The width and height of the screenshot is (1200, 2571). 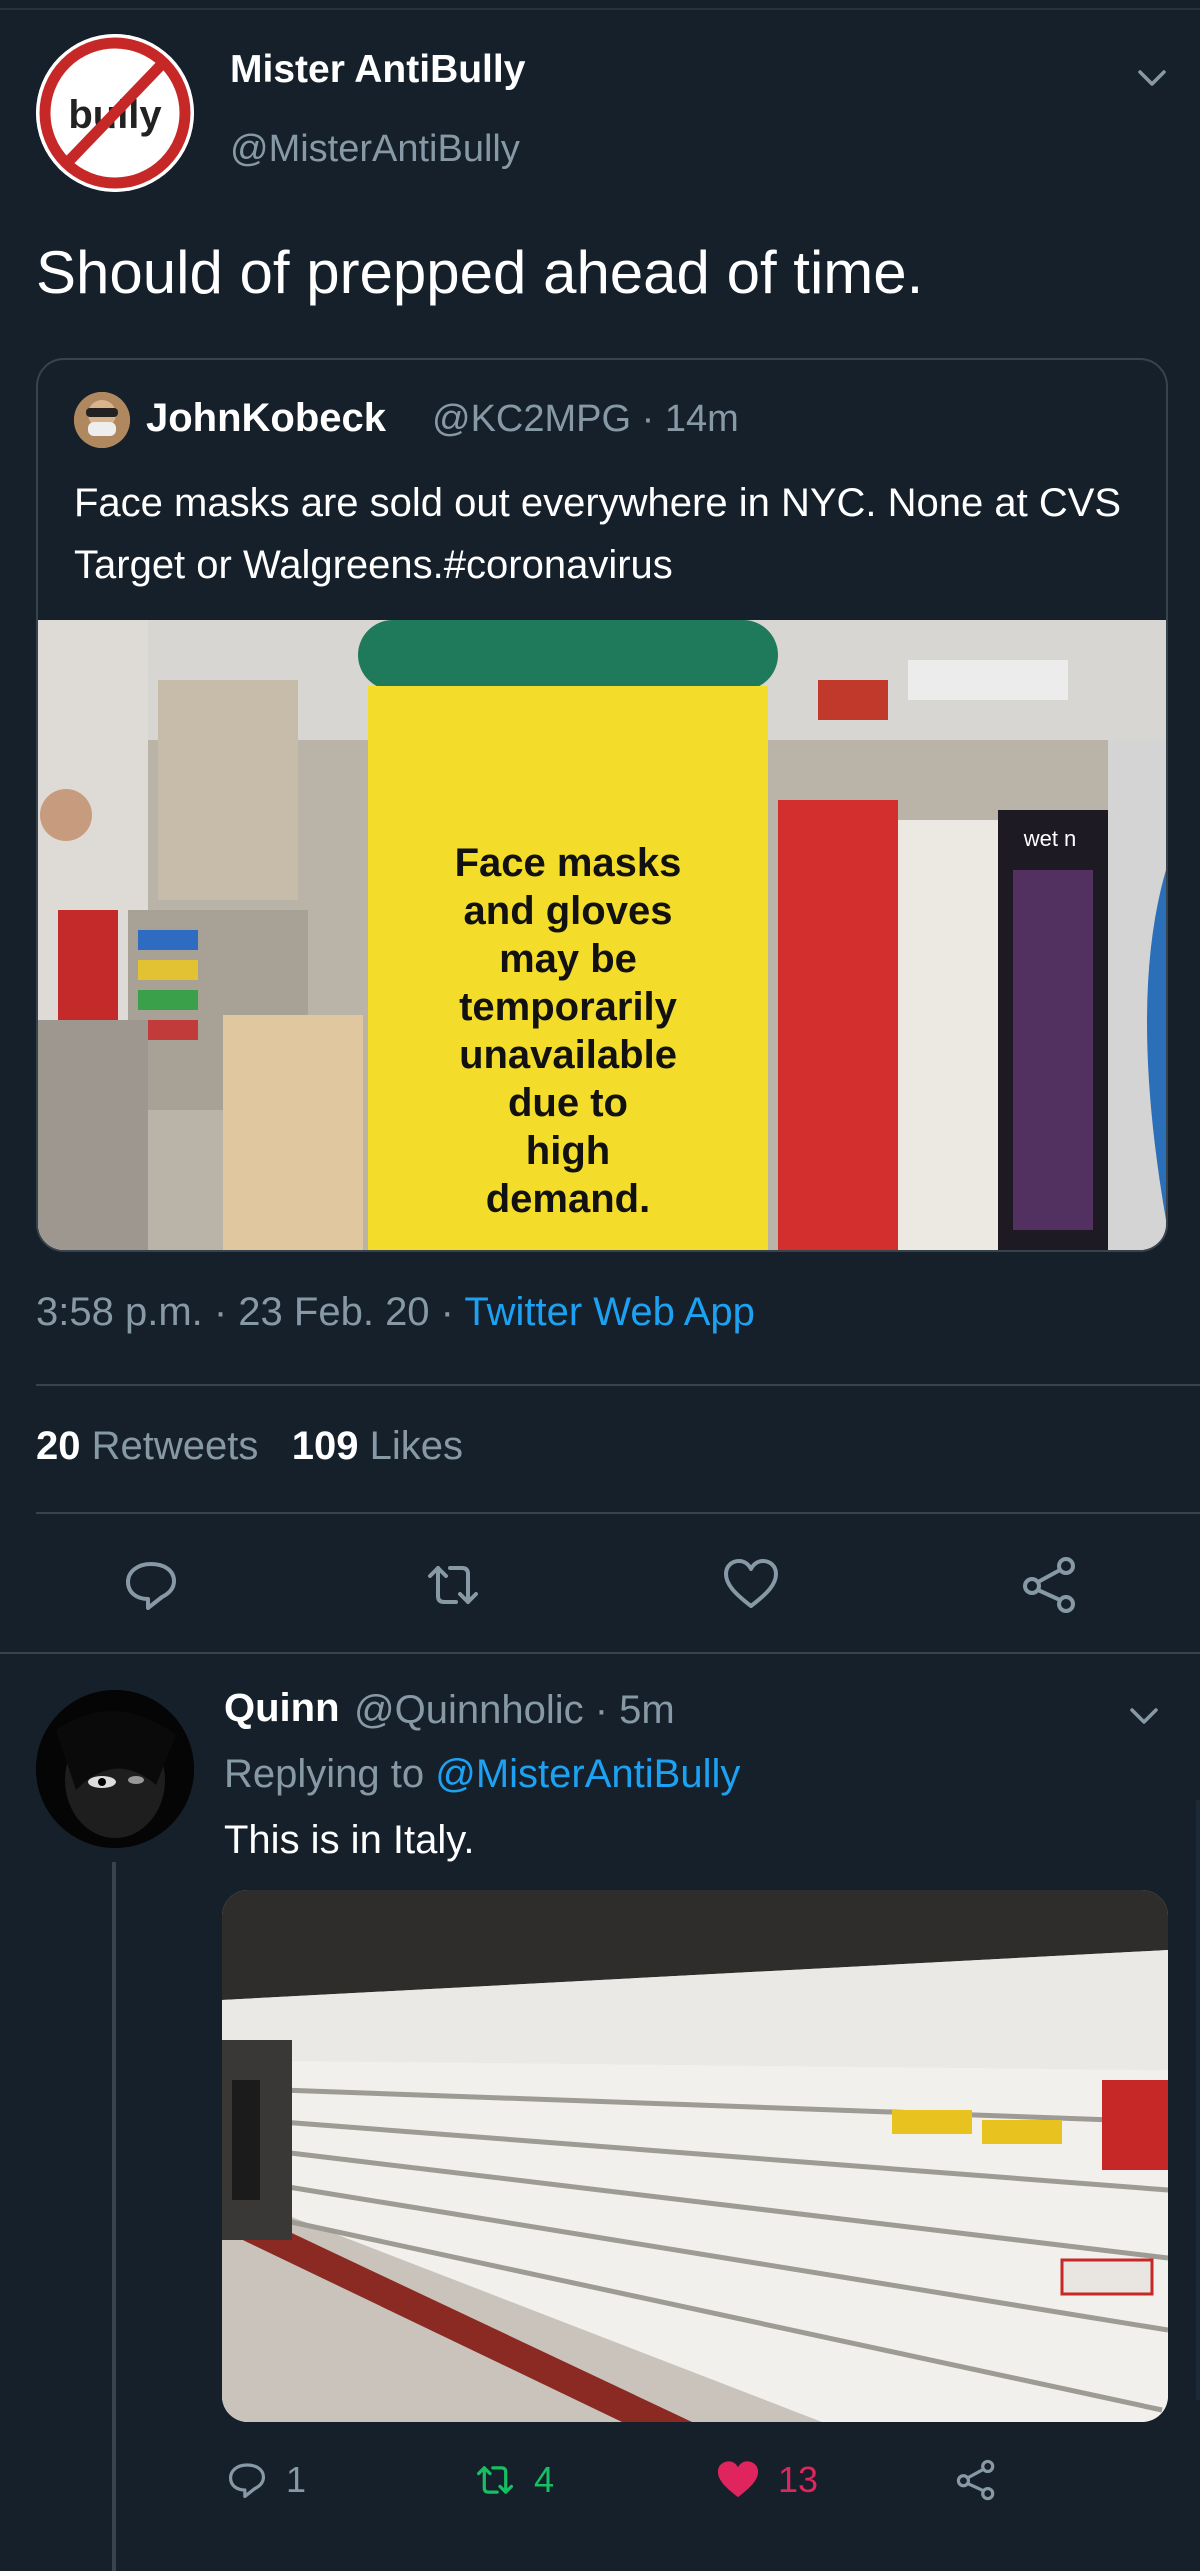 What do you see at coordinates (568, 911) in the screenshot?
I see `sign-line: and gloves` at bounding box center [568, 911].